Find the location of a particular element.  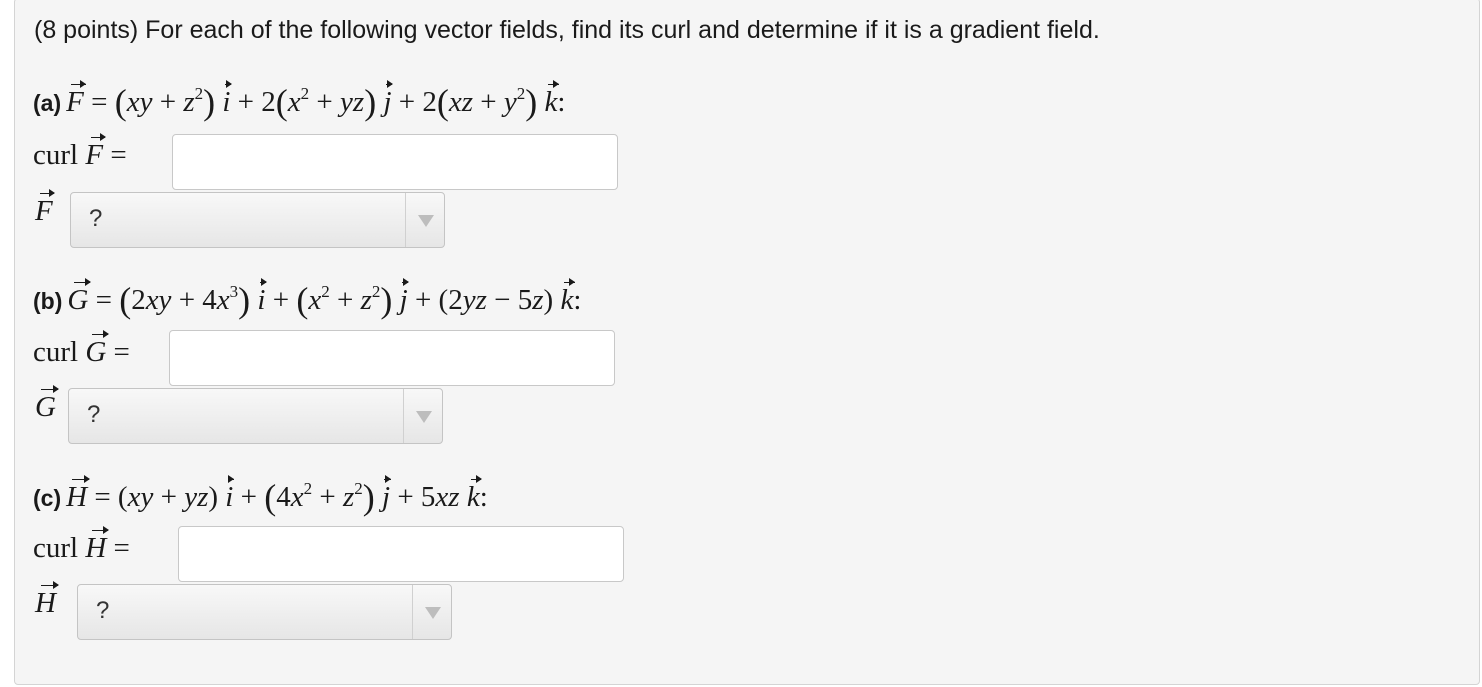

gradient-f-select: ? is located at coordinates (257, 220).